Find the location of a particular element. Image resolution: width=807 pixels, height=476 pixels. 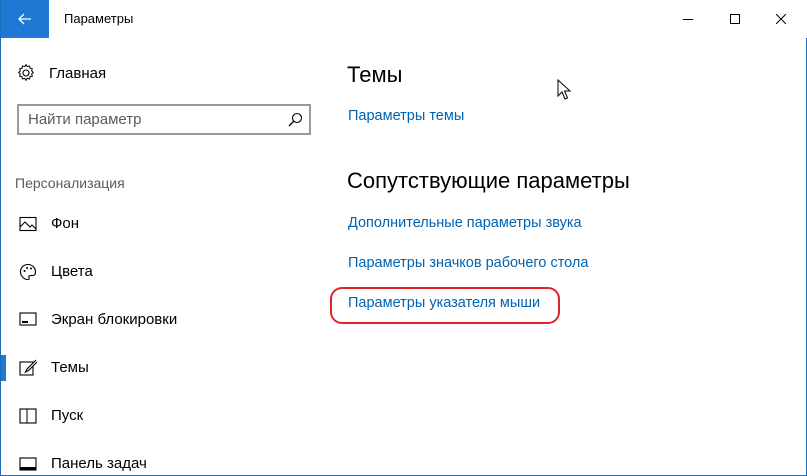

arrow-left-icon is located at coordinates (24, 19).